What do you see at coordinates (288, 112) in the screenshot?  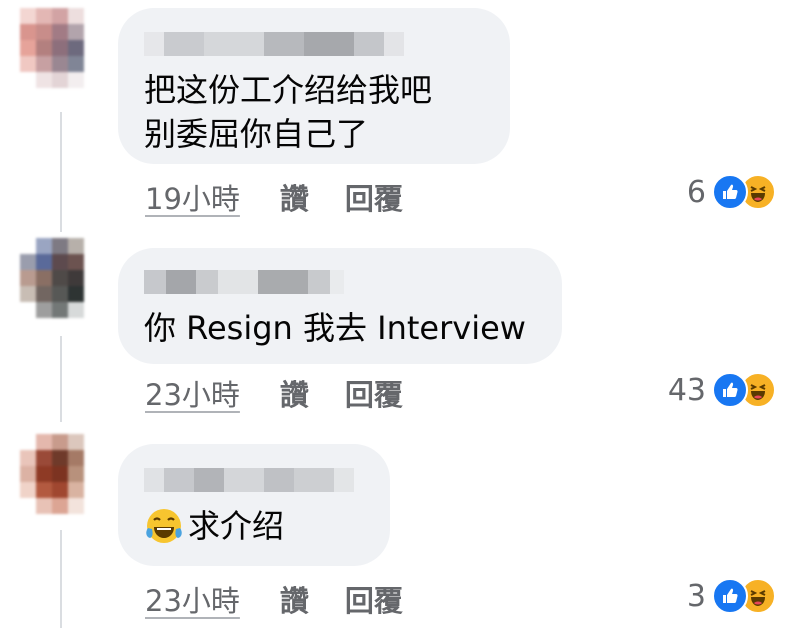 I see `comment-text: 把这份工介绍给我吧 别委屈你自己了` at bounding box center [288, 112].